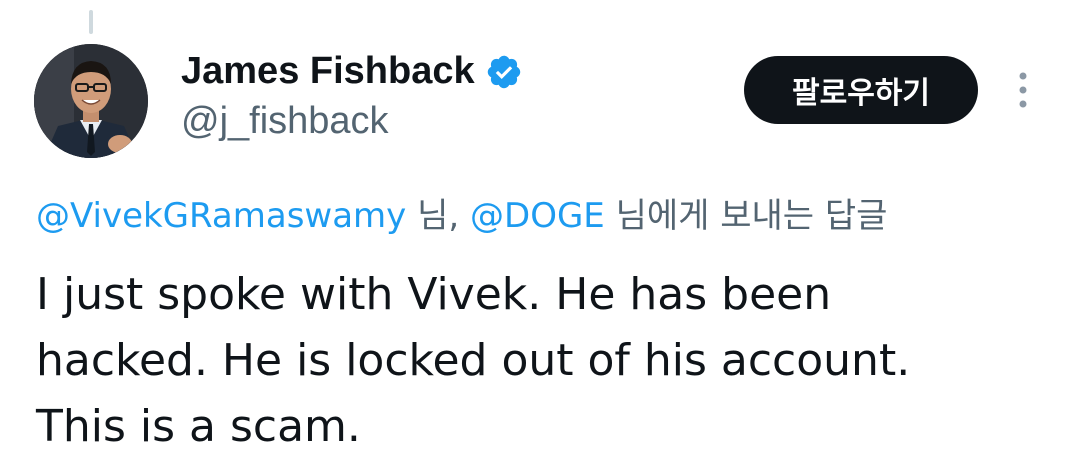 The height and width of the screenshot is (467, 1080). Describe the element at coordinates (434, 294) in the screenshot. I see `tweet-text-line: I just spoke with Vivek. He has been` at that location.